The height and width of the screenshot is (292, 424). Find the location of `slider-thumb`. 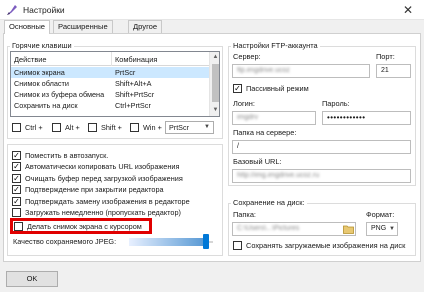

slider-thumb is located at coordinates (206, 241).